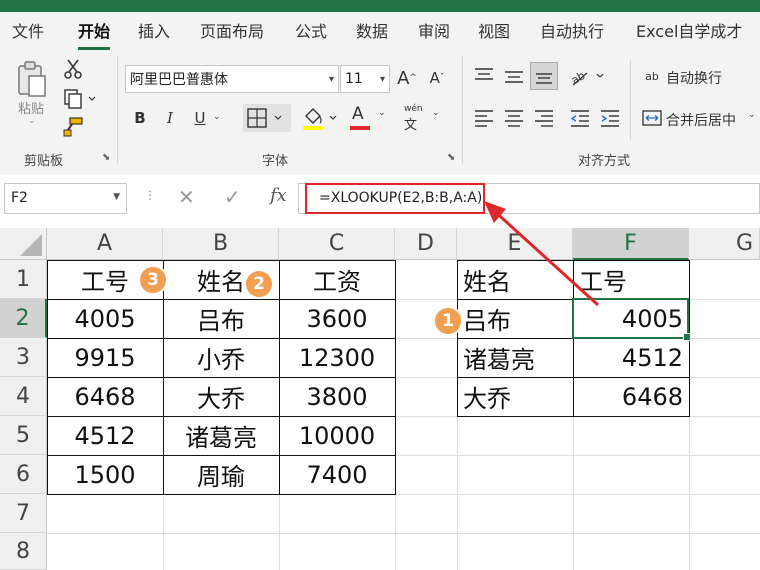 Image resolution: width=760 pixels, height=570 pixels. What do you see at coordinates (221, 318) in the screenshot?
I see `cell-b2: 吕布` at bounding box center [221, 318].